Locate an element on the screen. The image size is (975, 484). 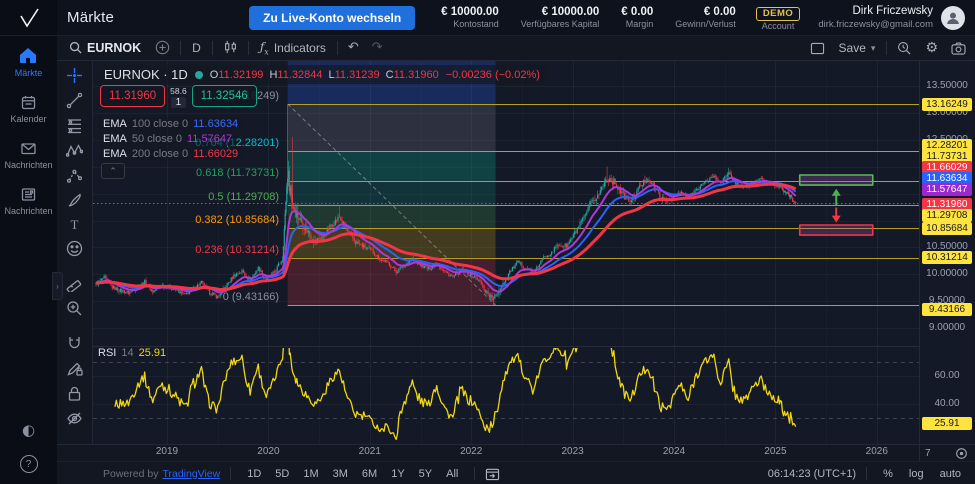
range-button-6m: 6M is located at coordinates (369, 474).